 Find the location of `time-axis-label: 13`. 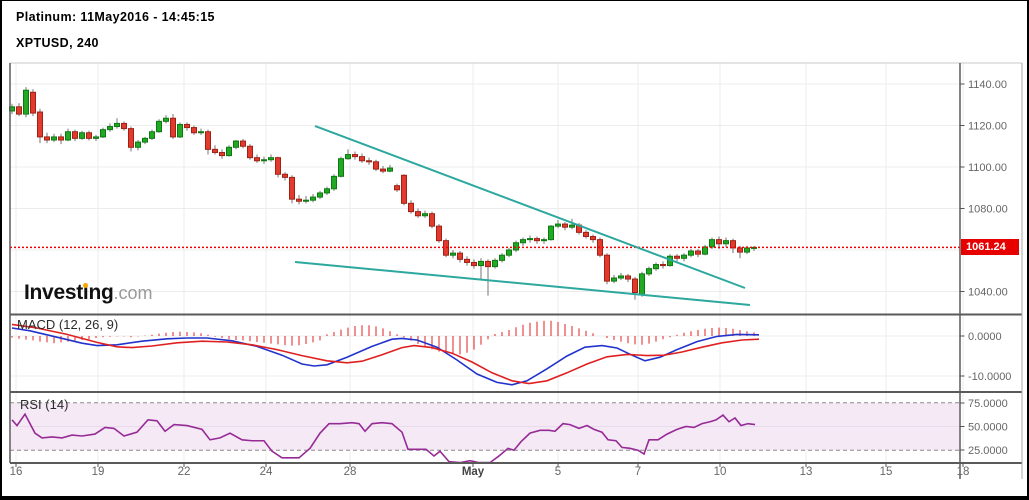

time-axis-label: 13 is located at coordinates (806, 472).